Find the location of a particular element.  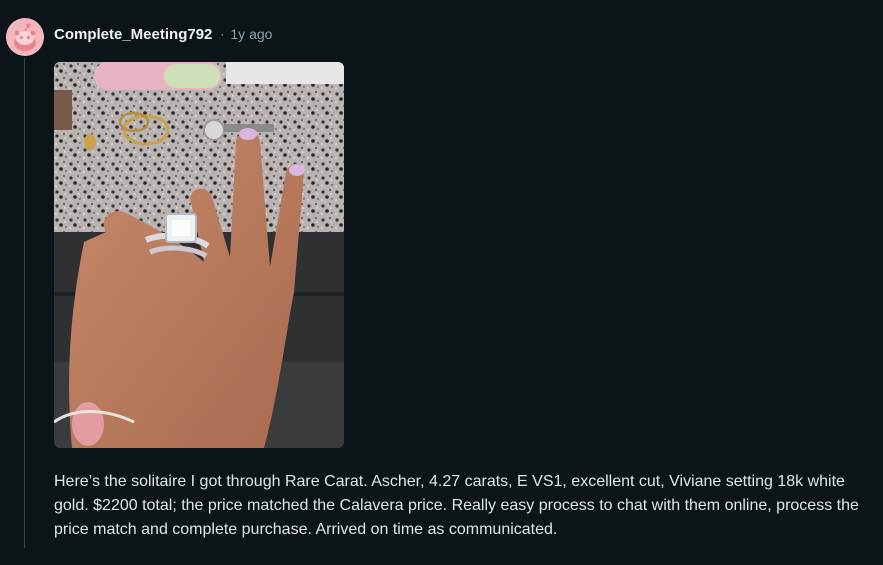

thread-line is located at coordinates (24, 303).